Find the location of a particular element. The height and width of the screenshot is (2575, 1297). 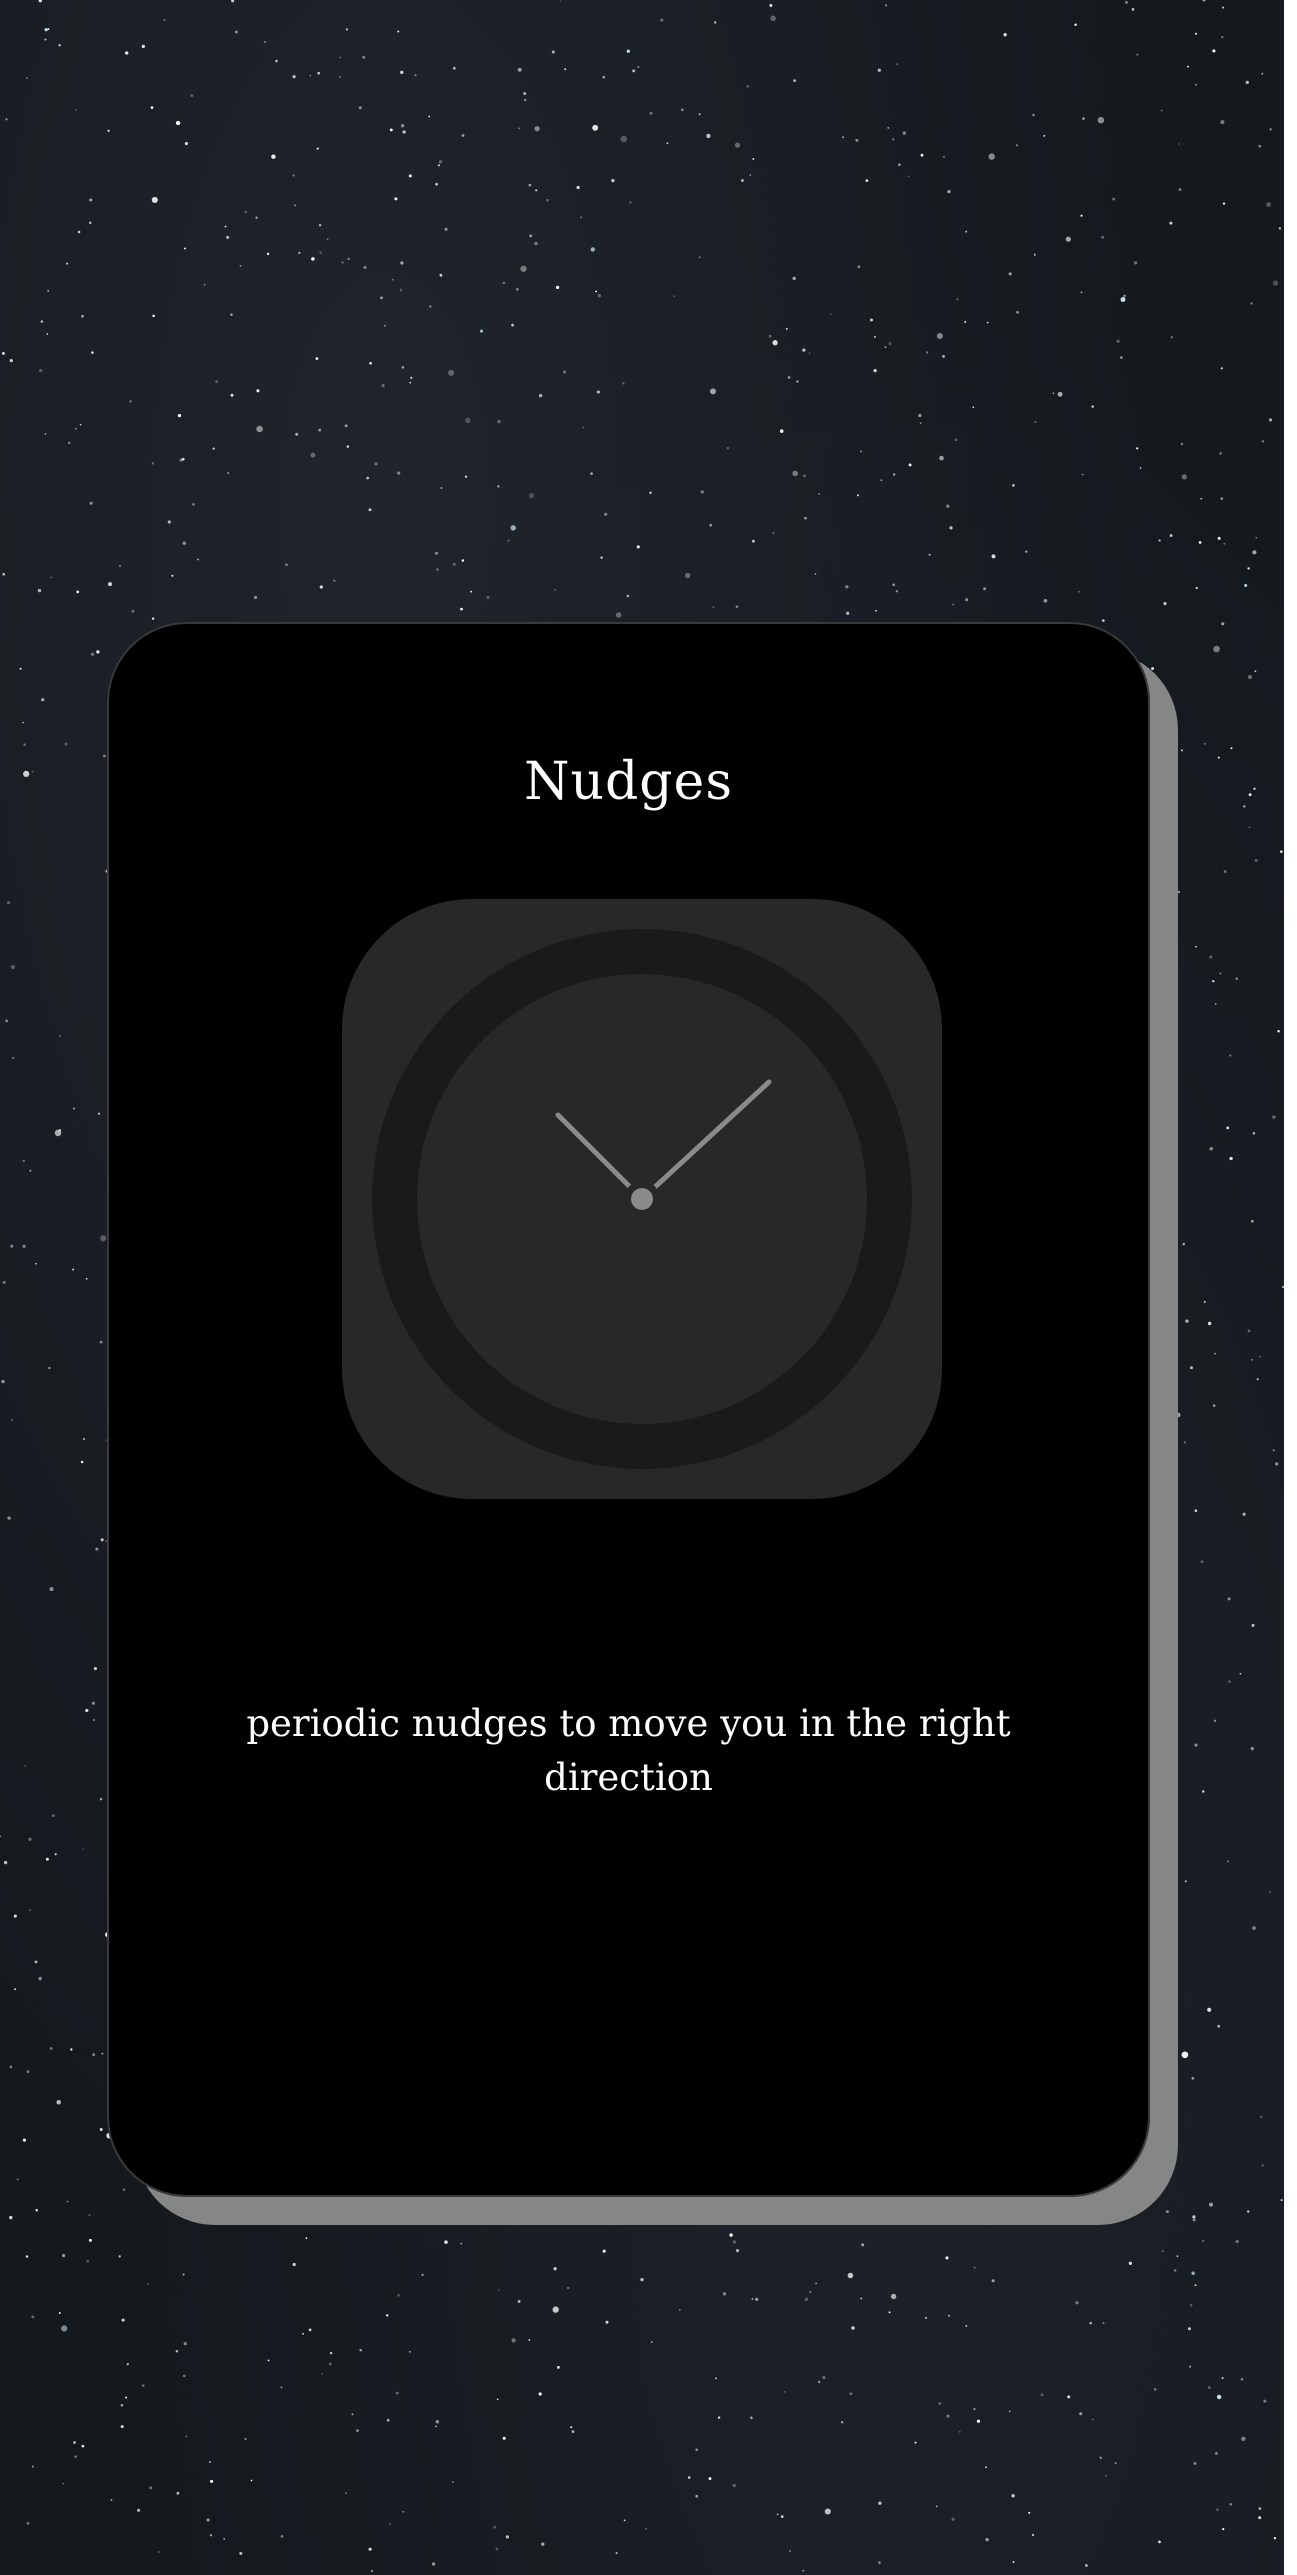

card-title: Nudges is located at coordinates (628, 782).